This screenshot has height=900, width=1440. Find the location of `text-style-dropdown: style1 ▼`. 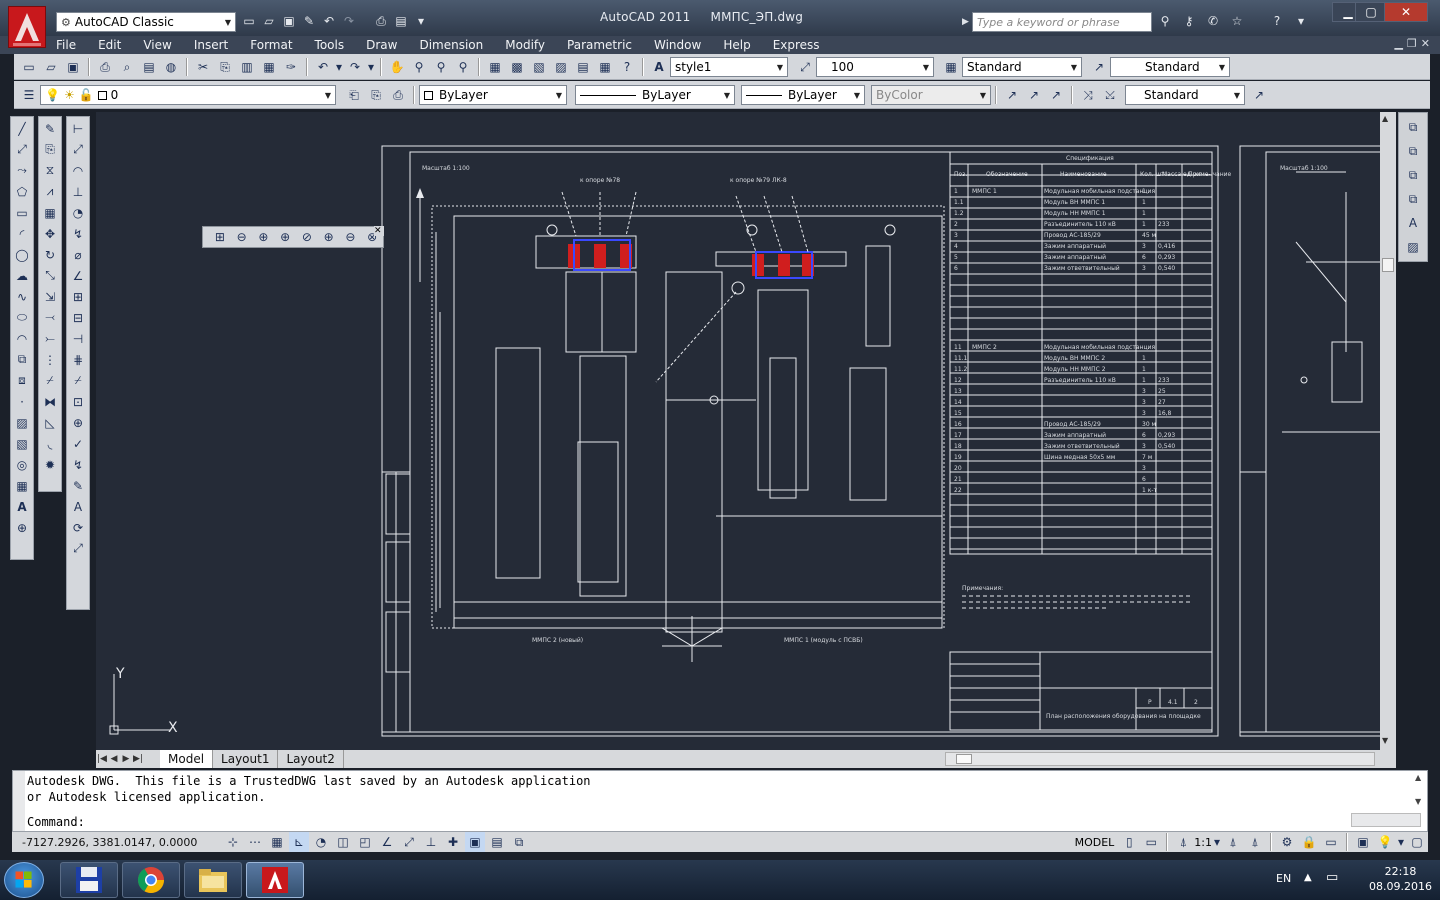

text-style-dropdown: style1 ▼ is located at coordinates (729, 67).